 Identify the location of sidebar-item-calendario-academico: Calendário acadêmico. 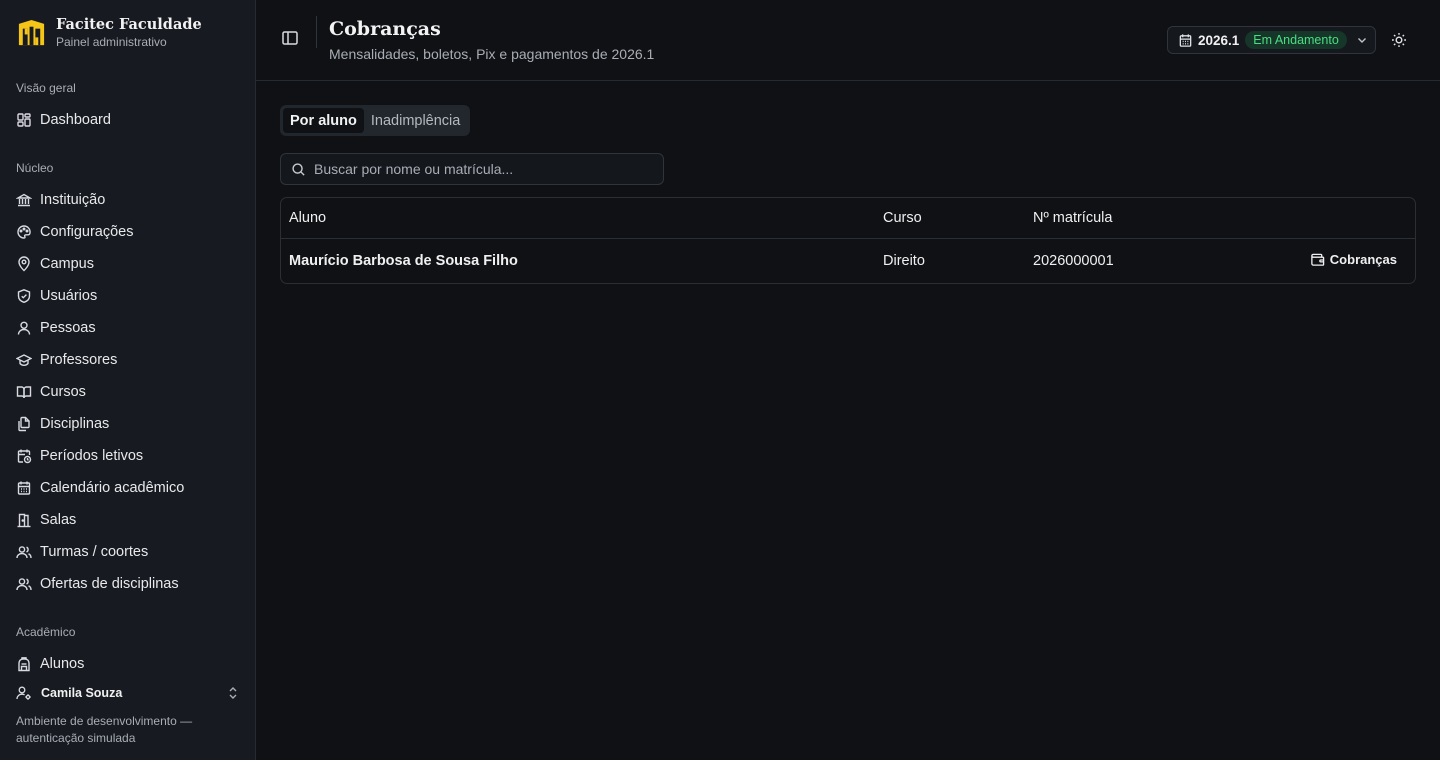
(128, 488).